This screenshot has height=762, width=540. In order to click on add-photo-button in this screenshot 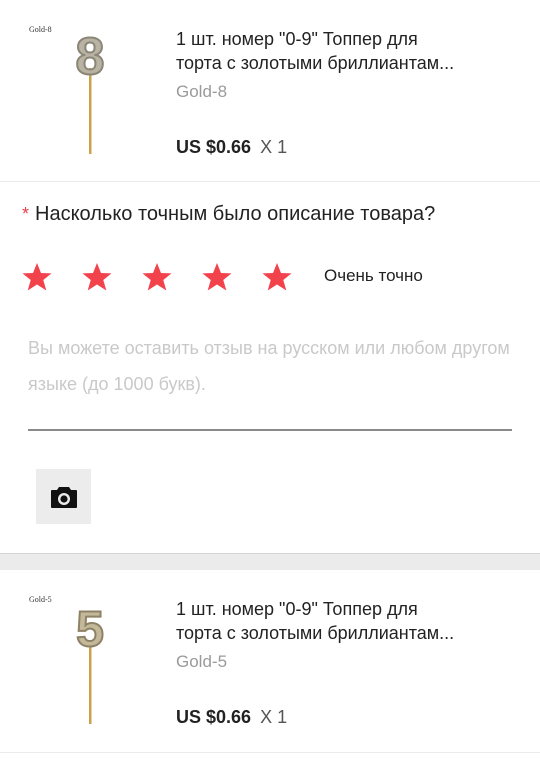, I will do `click(63, 496)`.